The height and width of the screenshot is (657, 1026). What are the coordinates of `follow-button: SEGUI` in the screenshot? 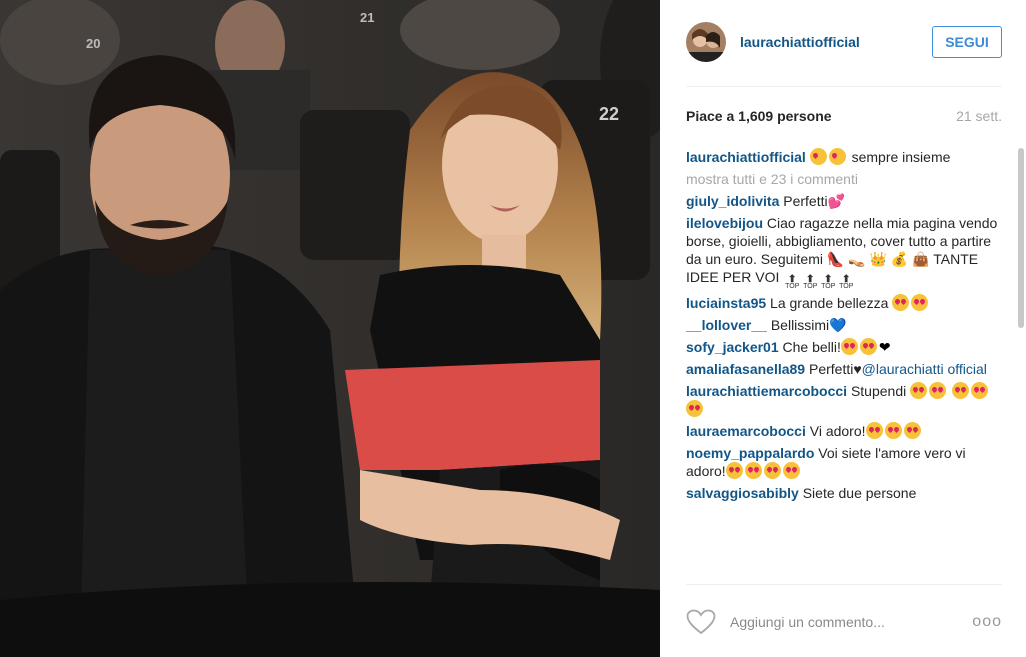 It's located at (967, 42).